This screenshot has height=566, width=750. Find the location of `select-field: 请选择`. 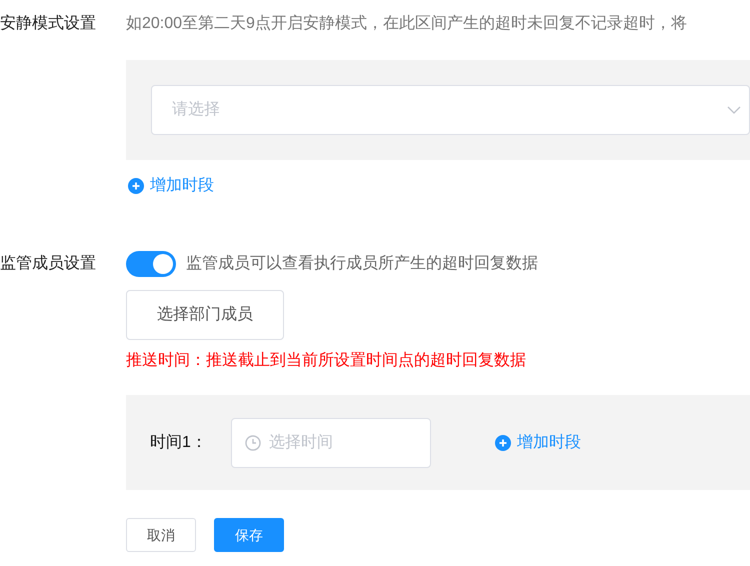

select-field: 请选择 is located at coordinates (450, 110).